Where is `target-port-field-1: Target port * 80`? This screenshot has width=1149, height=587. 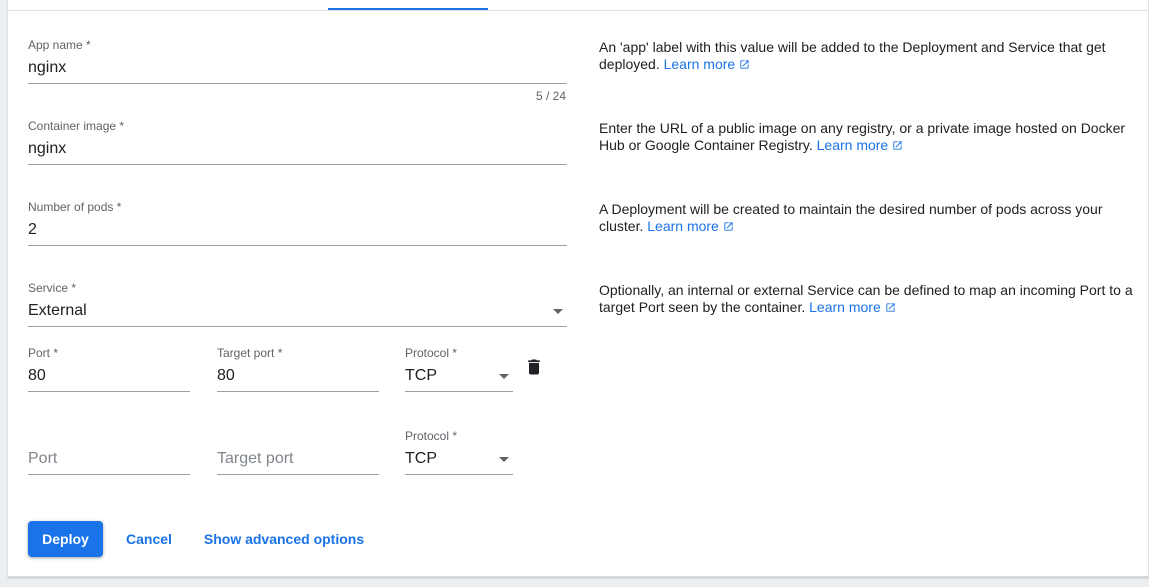 target-port-field-1: Target port * 80 is located at coordinates (298, 369).